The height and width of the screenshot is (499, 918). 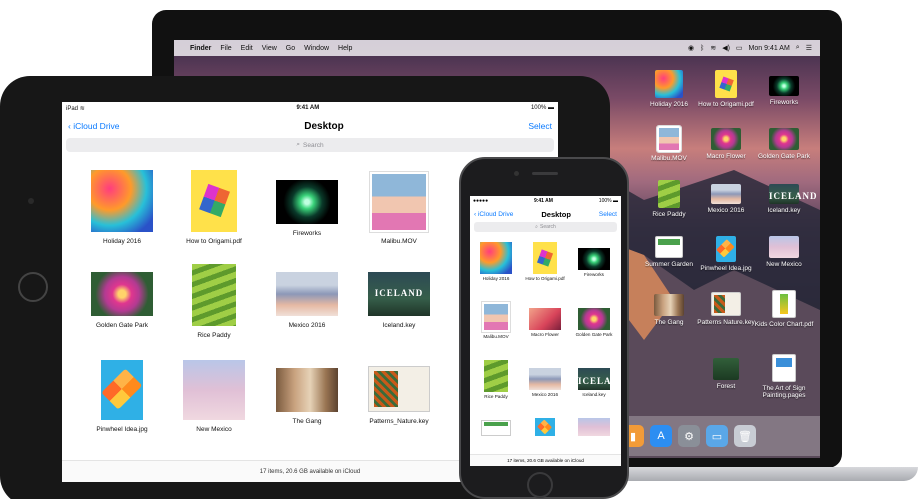 I want to click on menu-finder: Finder, so click(x=200, y=48).